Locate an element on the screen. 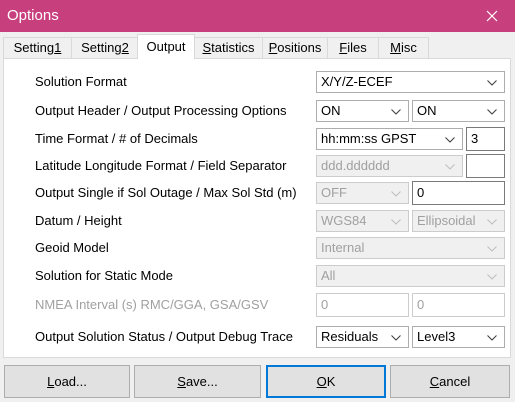  tab-label-rest: iles is located at coordinates (357, 47).